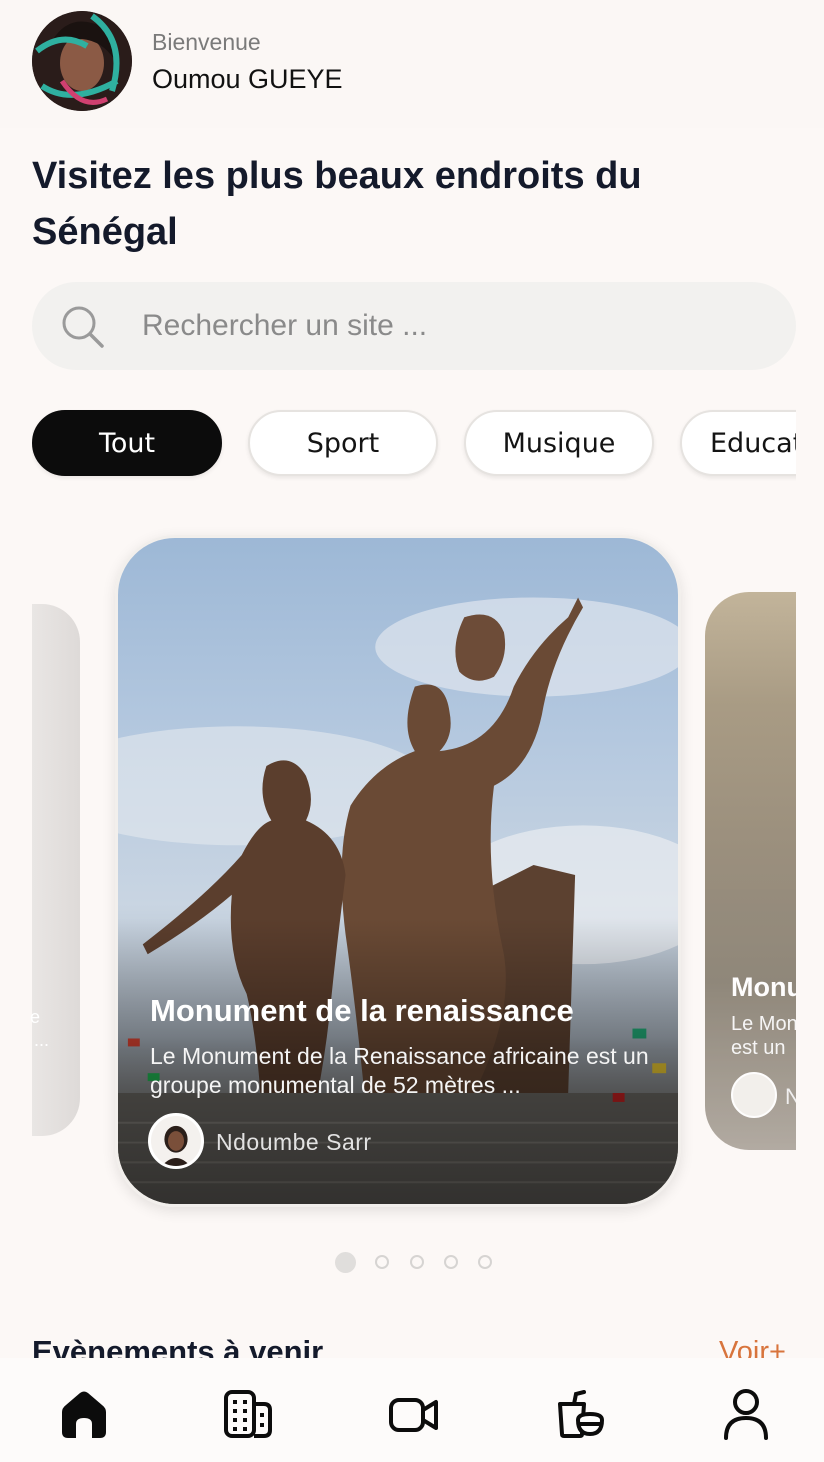 This screenshot has height=1462, width=824. Describe the element at coordinates (559, 443) in the screenshot. I see `chip-musique: Musique` at that location.